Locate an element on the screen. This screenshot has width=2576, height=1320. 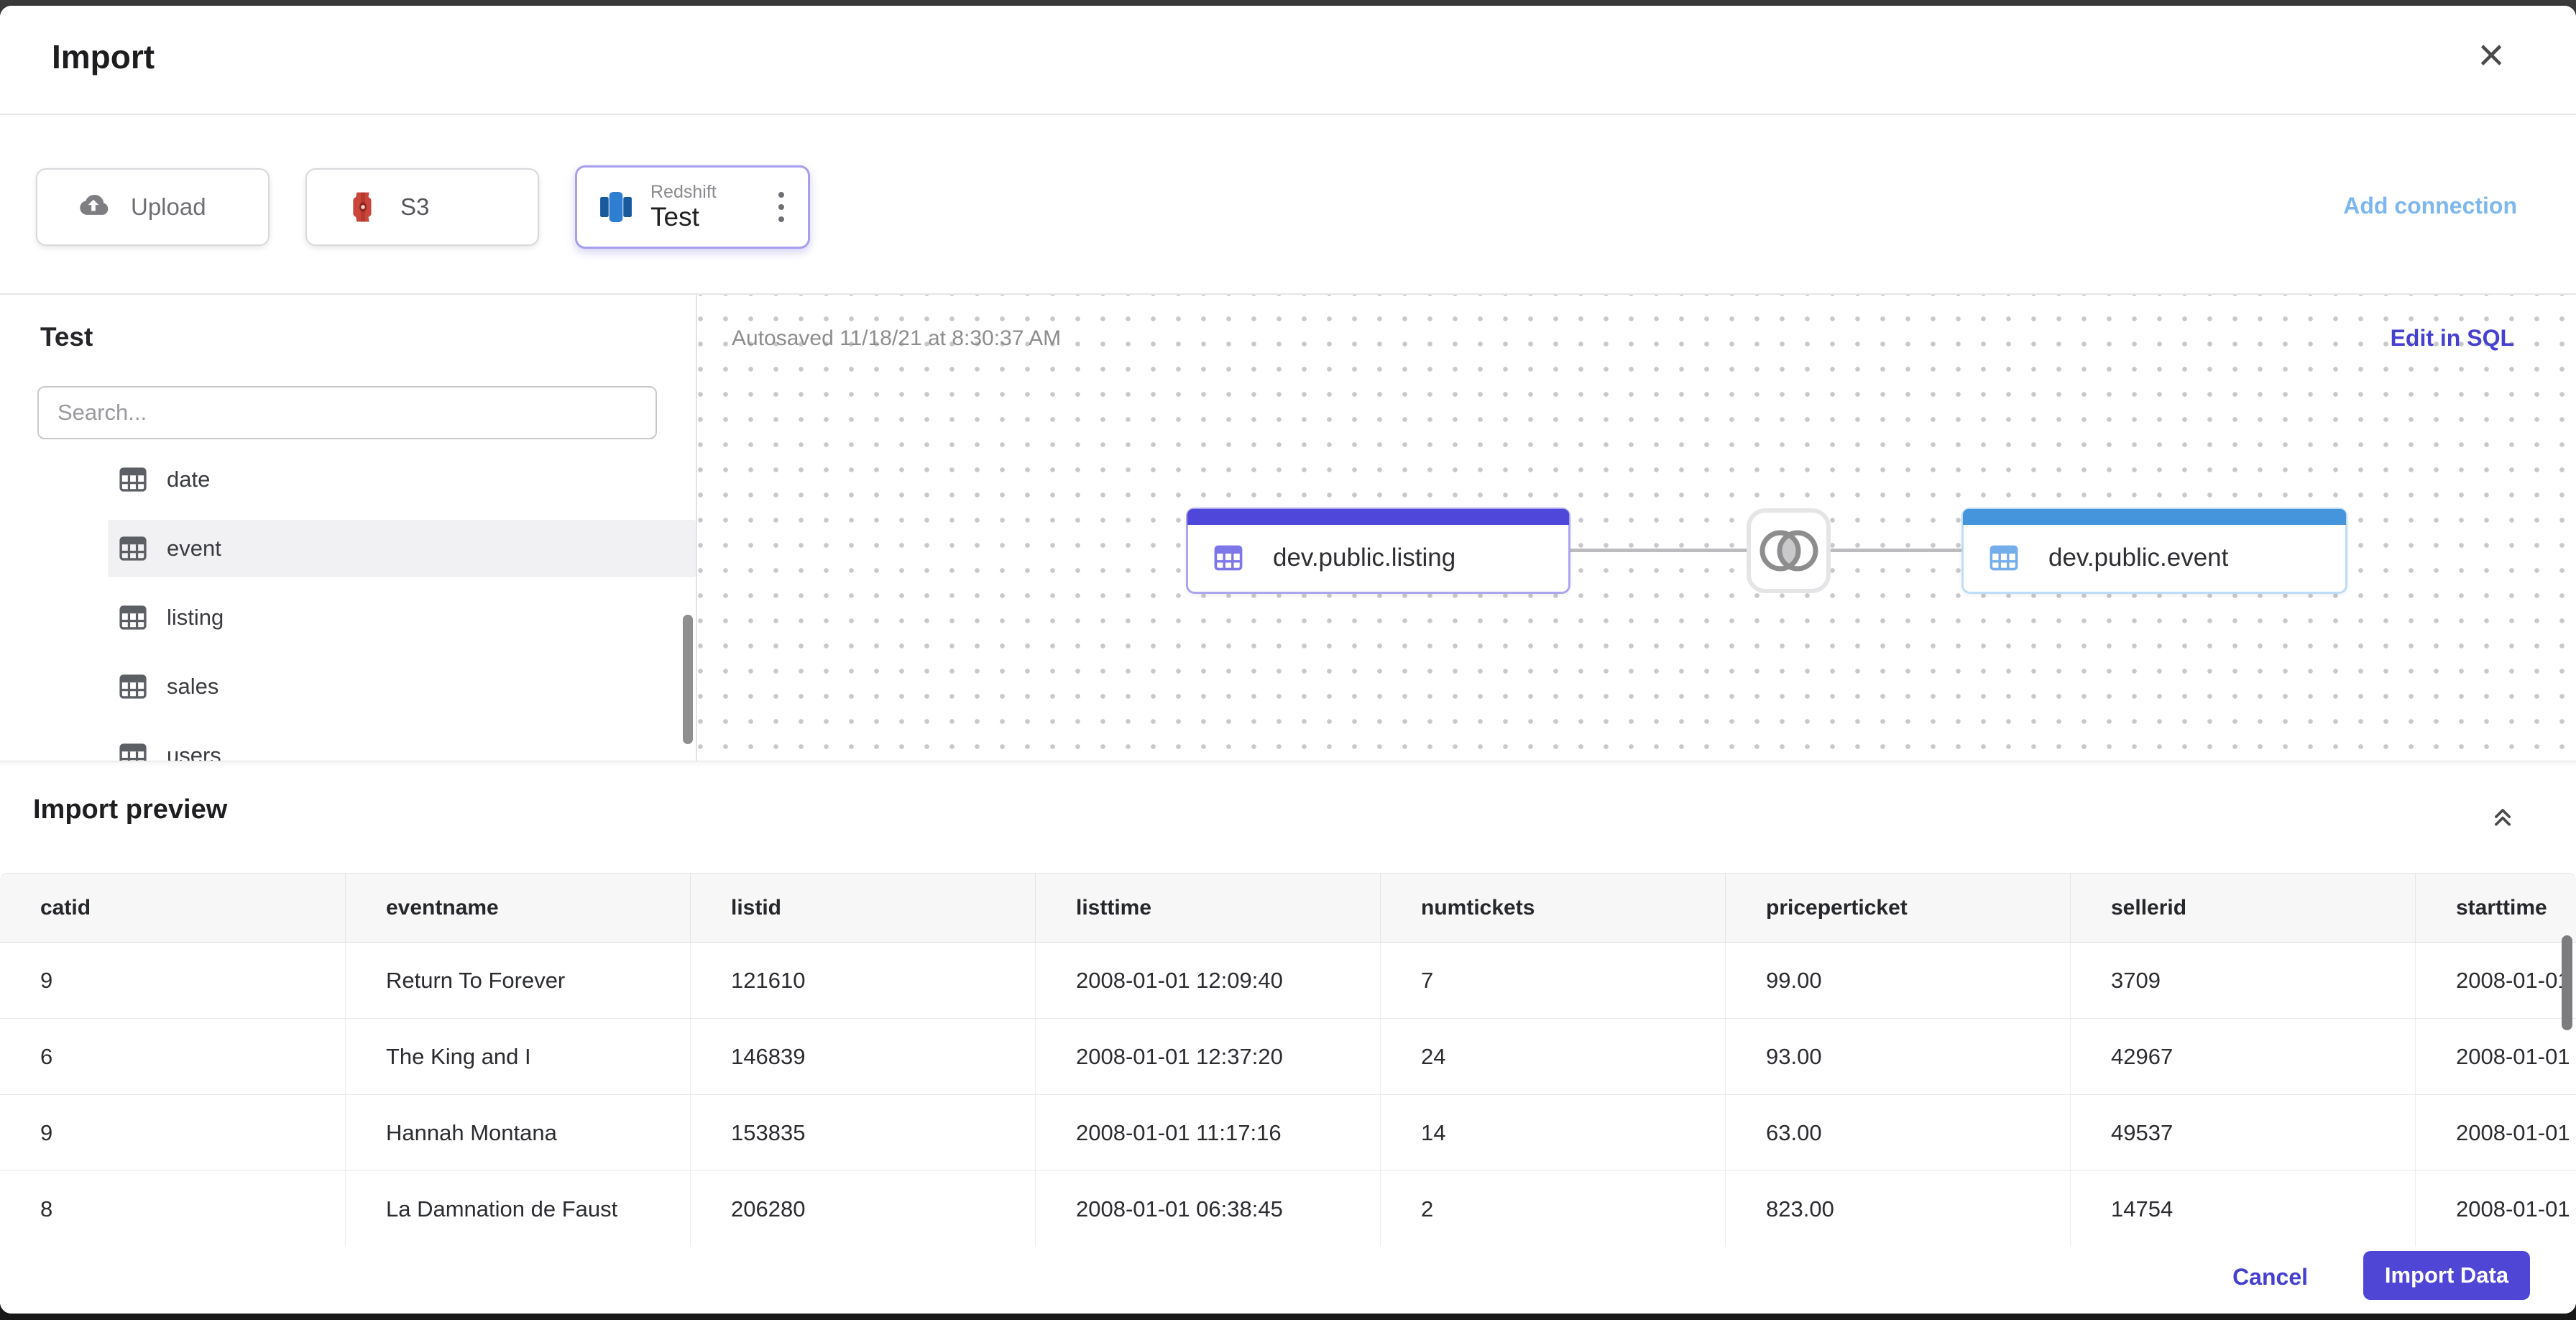
table-name: sales is located at coordinates (193, 686).